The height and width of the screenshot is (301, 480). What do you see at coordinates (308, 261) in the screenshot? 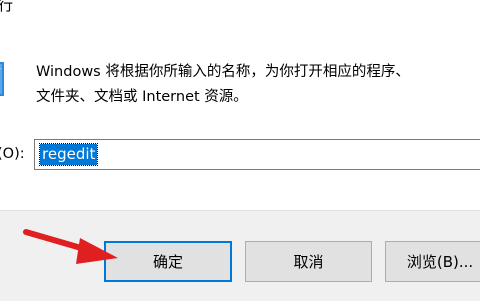
I see `cancel-button: 取消` at bounding box center [308, 261].